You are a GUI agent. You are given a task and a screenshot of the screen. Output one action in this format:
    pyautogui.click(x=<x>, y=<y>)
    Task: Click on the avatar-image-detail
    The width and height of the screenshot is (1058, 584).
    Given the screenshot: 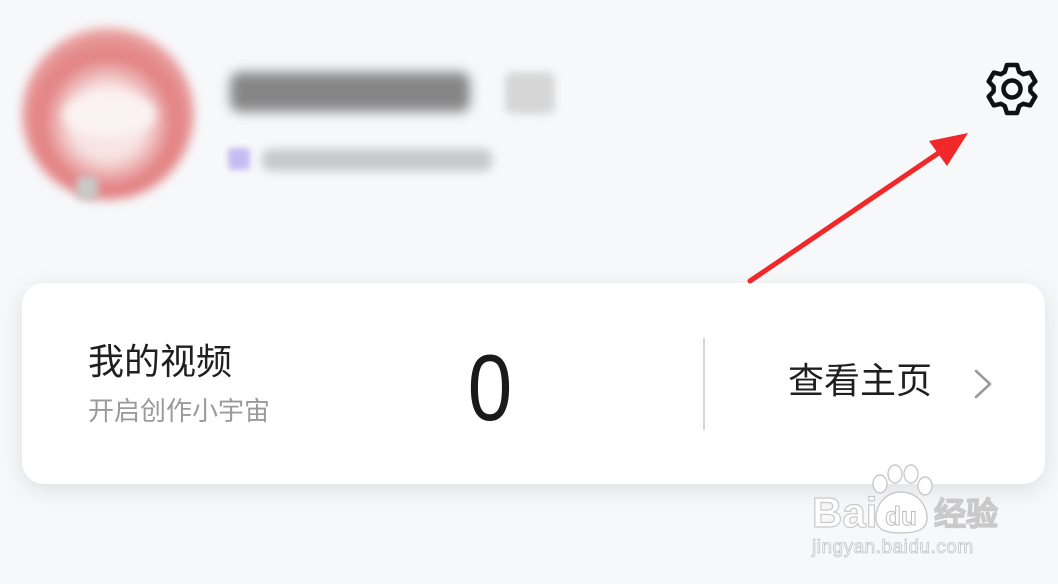 What is the action you would take?
    pyautogui.click(x=109, y=114)
    